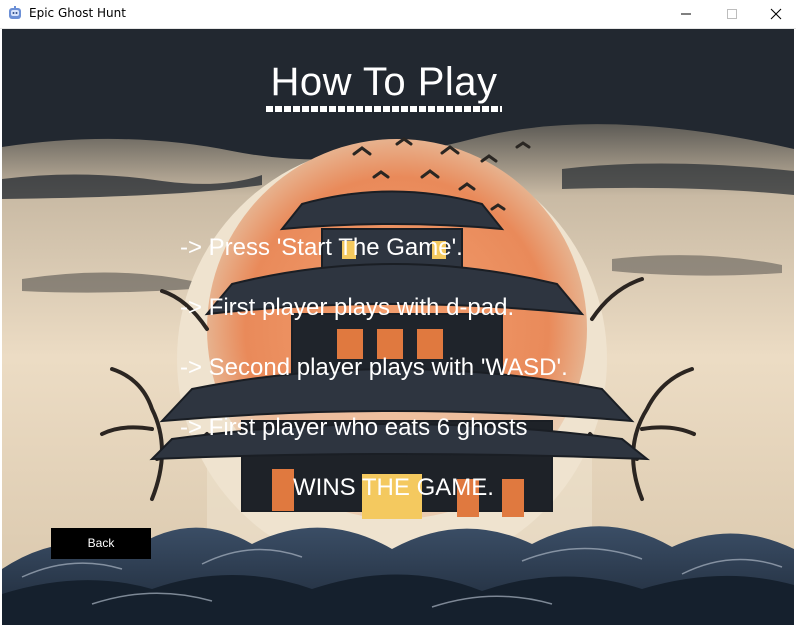 The width and height of the screenshot is (796, 625). What do you see at coordinates (398, 14) in the screenshot?
I see `title-bar: Epic Ghost Hunt` at bounding box center [398, 14].